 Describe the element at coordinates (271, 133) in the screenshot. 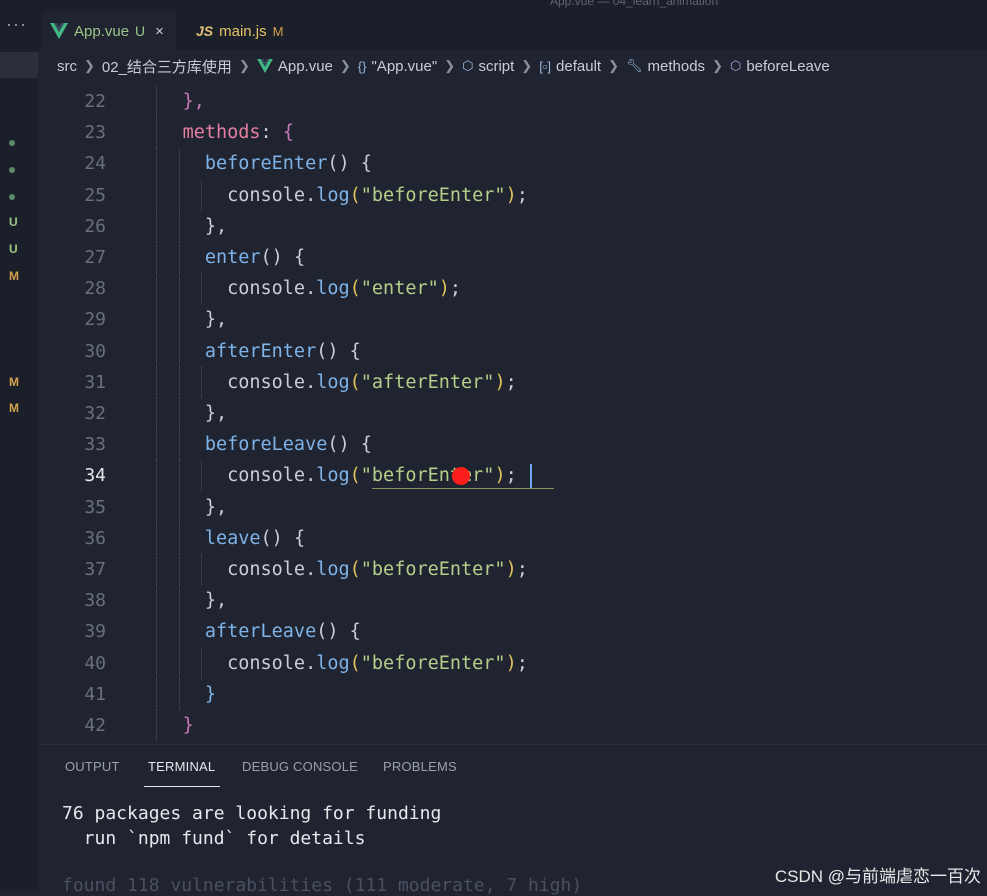

I see `code-token: :` at that location.